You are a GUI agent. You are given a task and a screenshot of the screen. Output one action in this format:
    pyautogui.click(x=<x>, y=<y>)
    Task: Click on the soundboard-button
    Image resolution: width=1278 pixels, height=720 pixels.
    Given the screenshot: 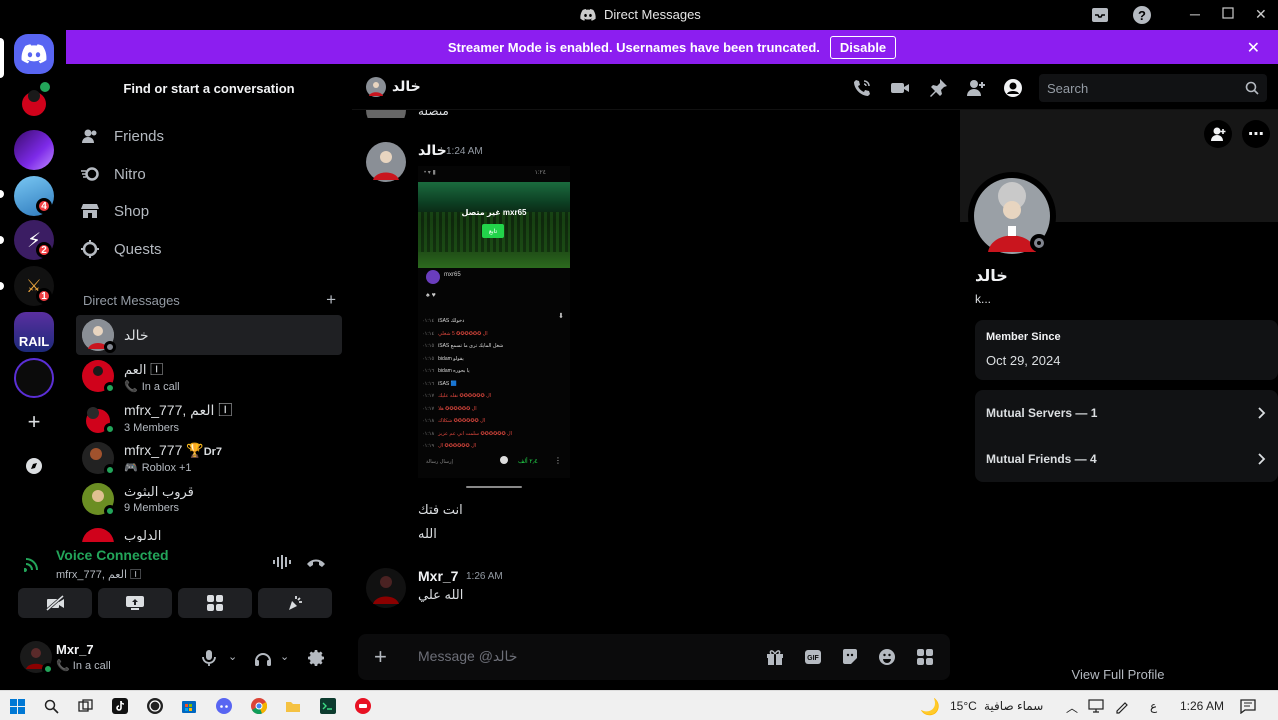 What is the action you would take?
    pyautogui.click(x=295, y=603)
    